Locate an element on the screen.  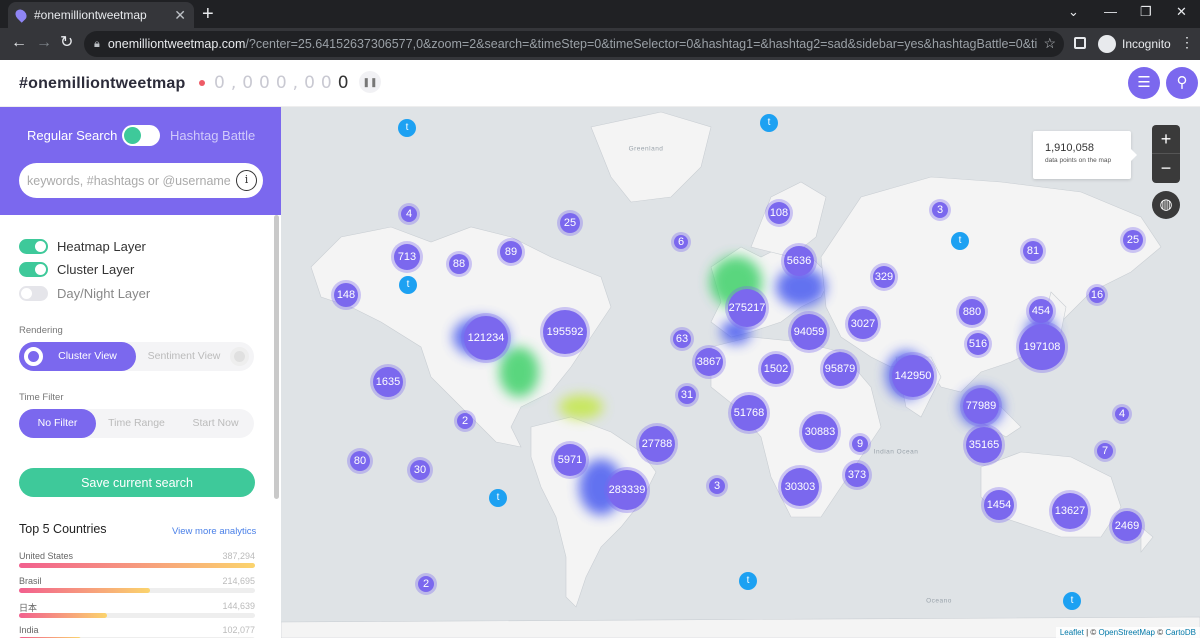
site-brand: #onemilliontweetmap is located at coordinates (102, 84).